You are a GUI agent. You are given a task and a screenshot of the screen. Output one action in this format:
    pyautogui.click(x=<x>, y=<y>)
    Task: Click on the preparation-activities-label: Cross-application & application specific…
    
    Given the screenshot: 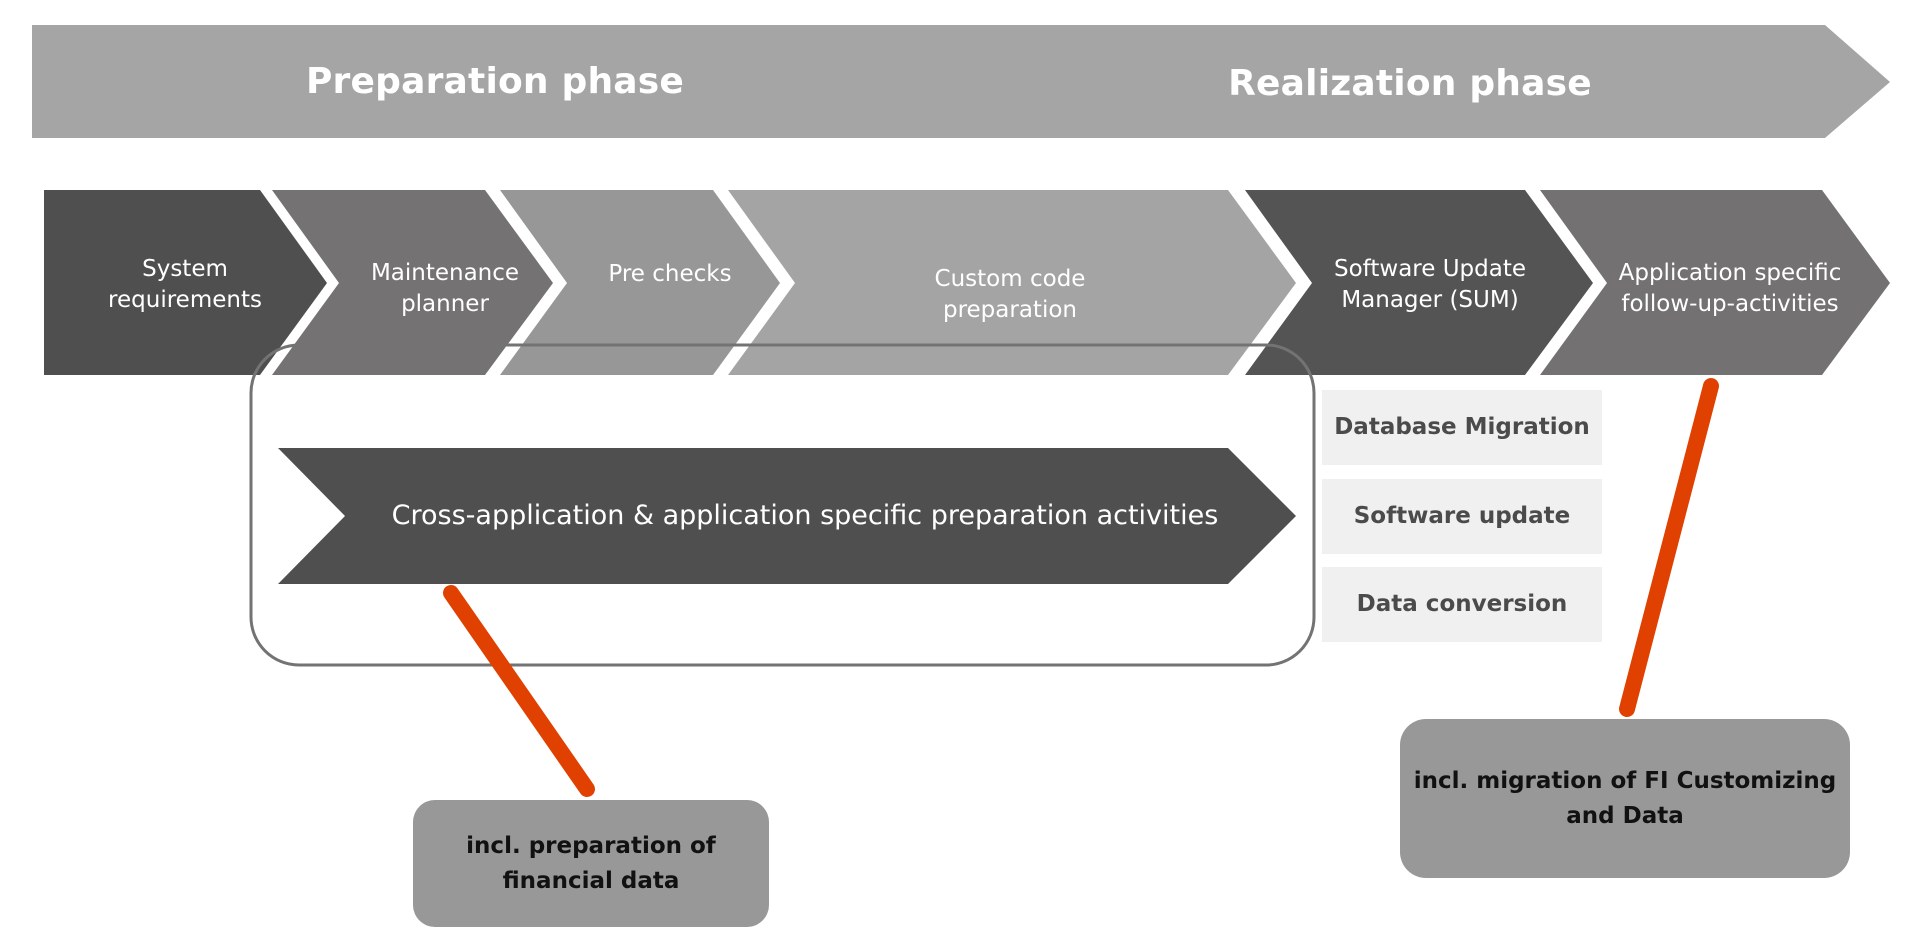 What is the action you would take?
    pyautogui.click(x=805, y=515)
    